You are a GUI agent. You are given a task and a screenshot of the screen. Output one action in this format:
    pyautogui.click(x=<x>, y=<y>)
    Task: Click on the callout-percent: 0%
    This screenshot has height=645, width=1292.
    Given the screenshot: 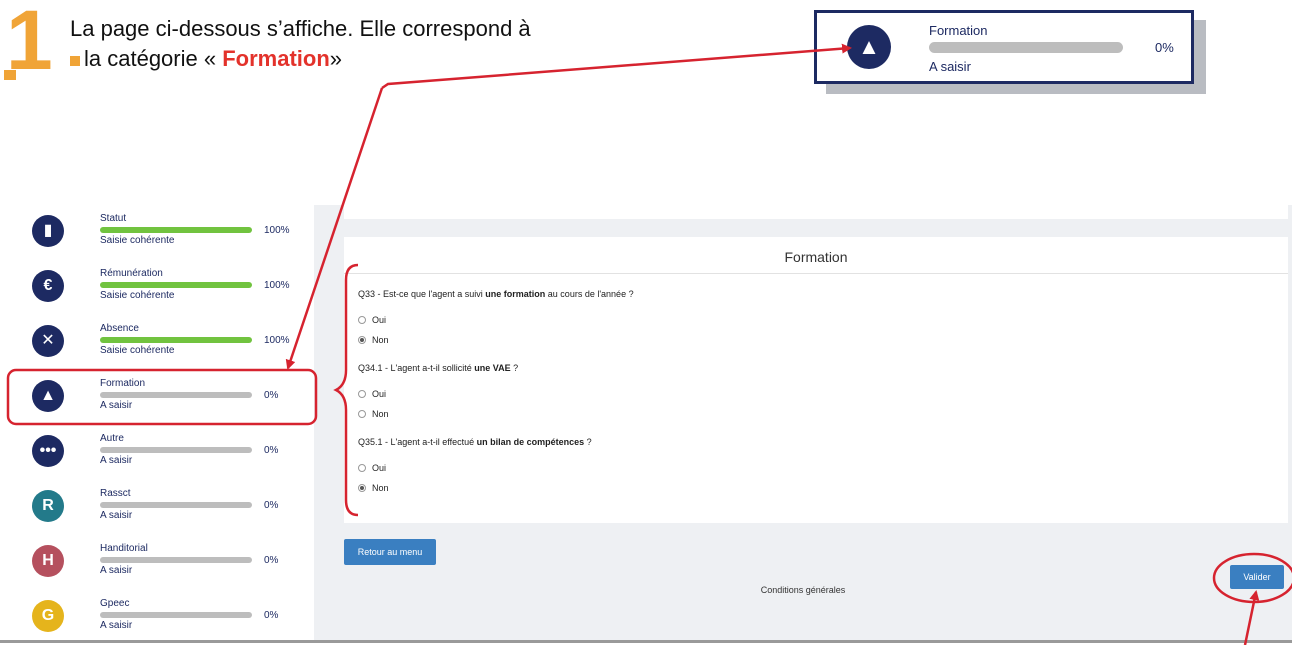 What is the action you would take?
    pyautogui.click(x=1164, y=47)
    